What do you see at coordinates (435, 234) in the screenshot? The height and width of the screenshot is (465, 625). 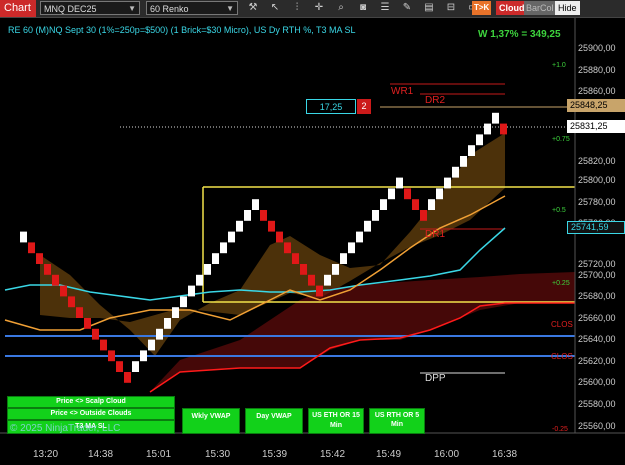 I see `dr1-label: DR1` at bounding box center [435, 234].